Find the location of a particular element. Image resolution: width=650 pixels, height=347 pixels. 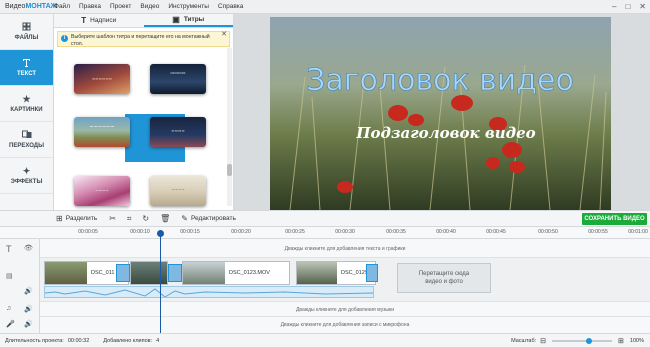

sidebar-item-label: КАРТИНКИ is located at coordinates (26, 110).